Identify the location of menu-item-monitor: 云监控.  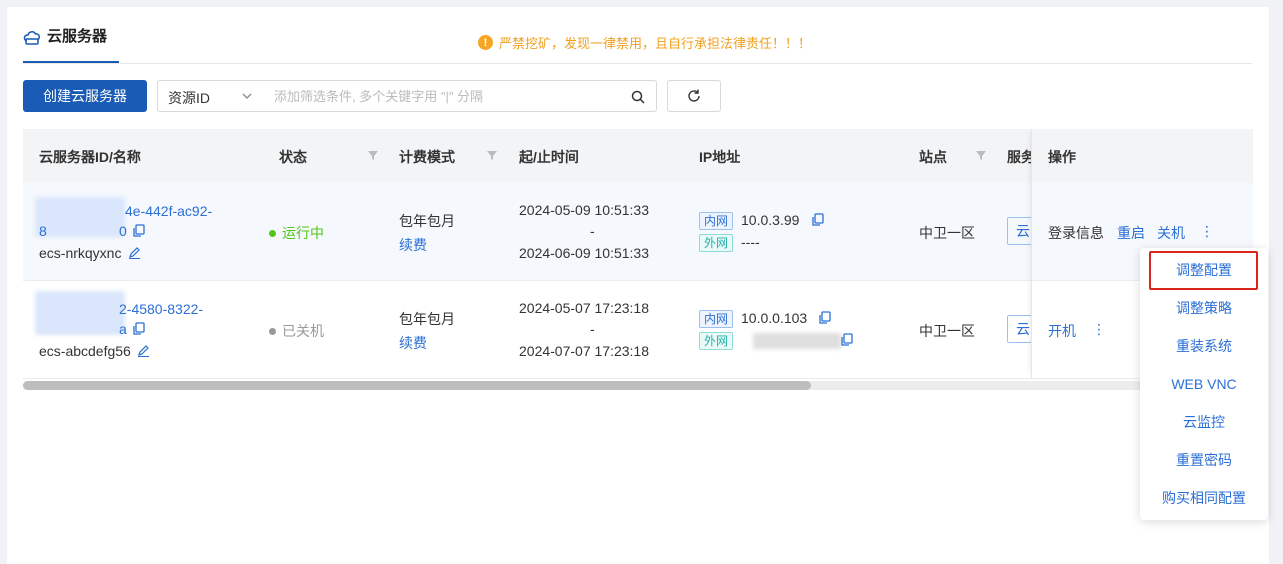
(1204, 422).